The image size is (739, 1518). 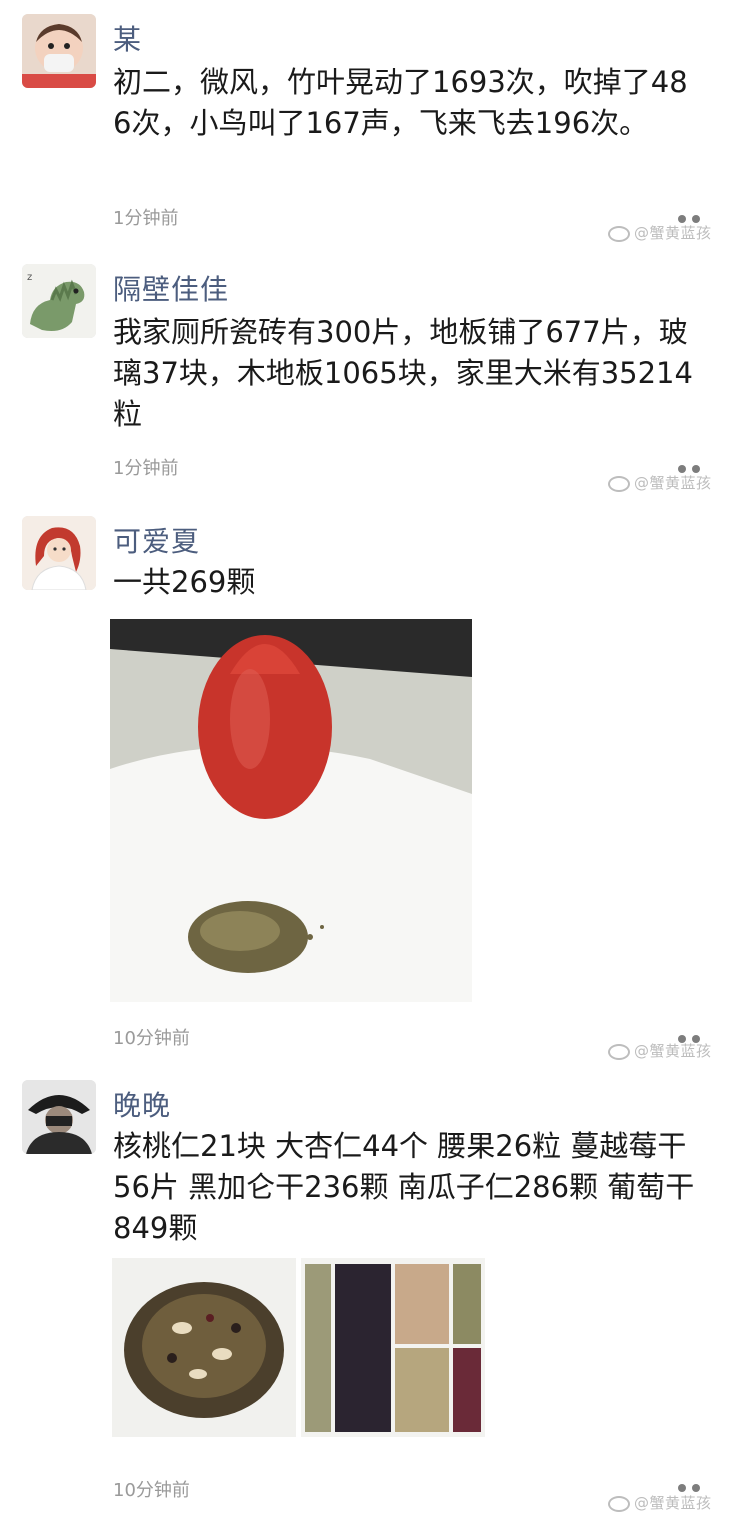 I want to click on nuts-pile-photo, so click(x=204, y=1347).